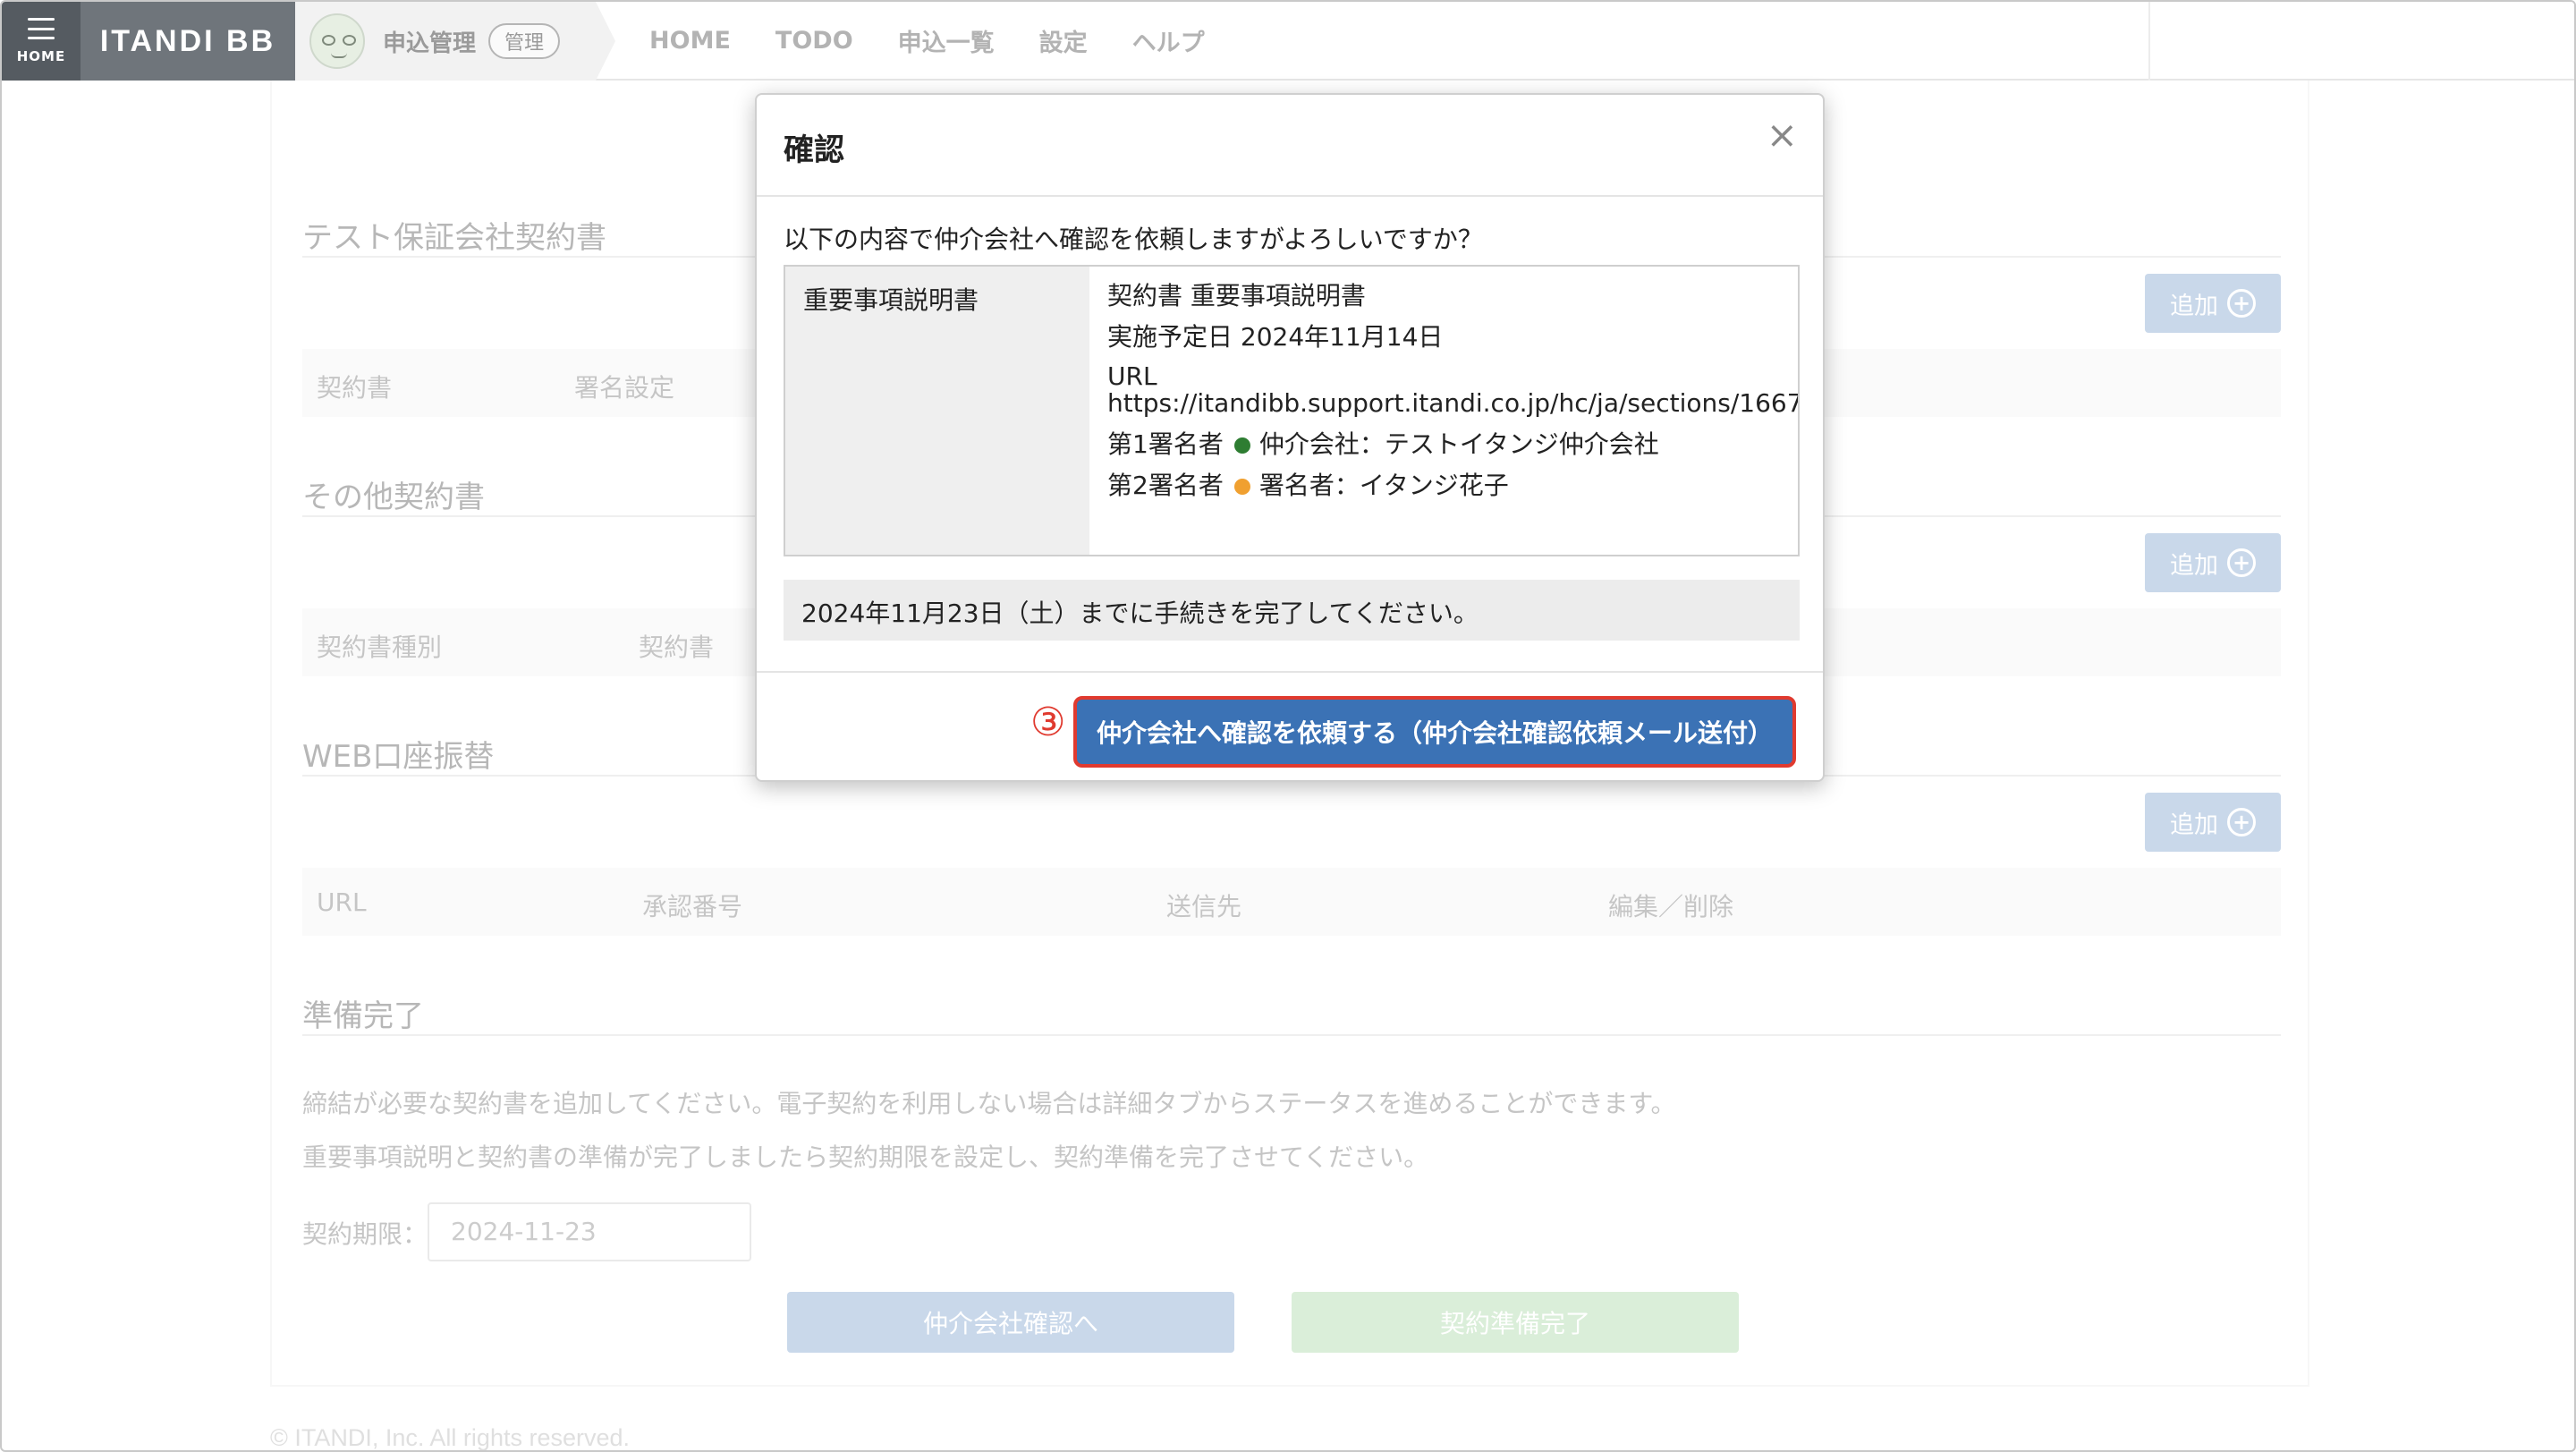 The width and height of the screenshot is (2576, 1452). Describe the element at coordinates (430, 43) in the screenshot. I see `product-name: 申込管理` at that location.